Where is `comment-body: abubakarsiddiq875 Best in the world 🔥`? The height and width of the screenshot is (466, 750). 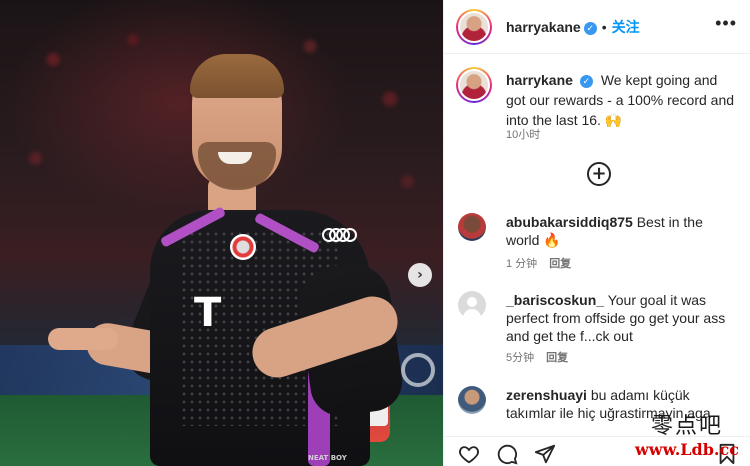 comment-body: abubakarsiddiq875 Best in the world 🔥 is located at coordinates (622, 231).